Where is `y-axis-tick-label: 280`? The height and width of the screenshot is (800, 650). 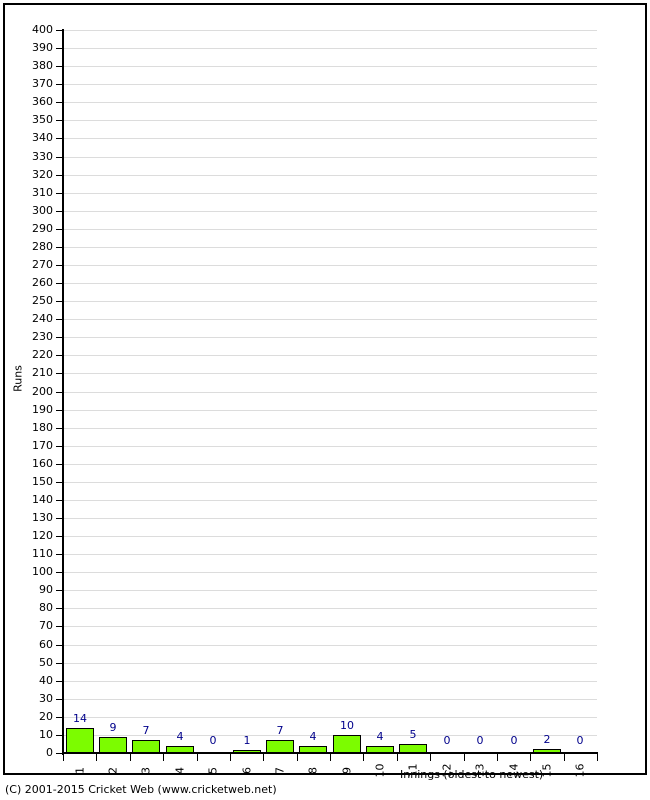
y-axis-tick-label: 280 is located at coordinates (42, 246).